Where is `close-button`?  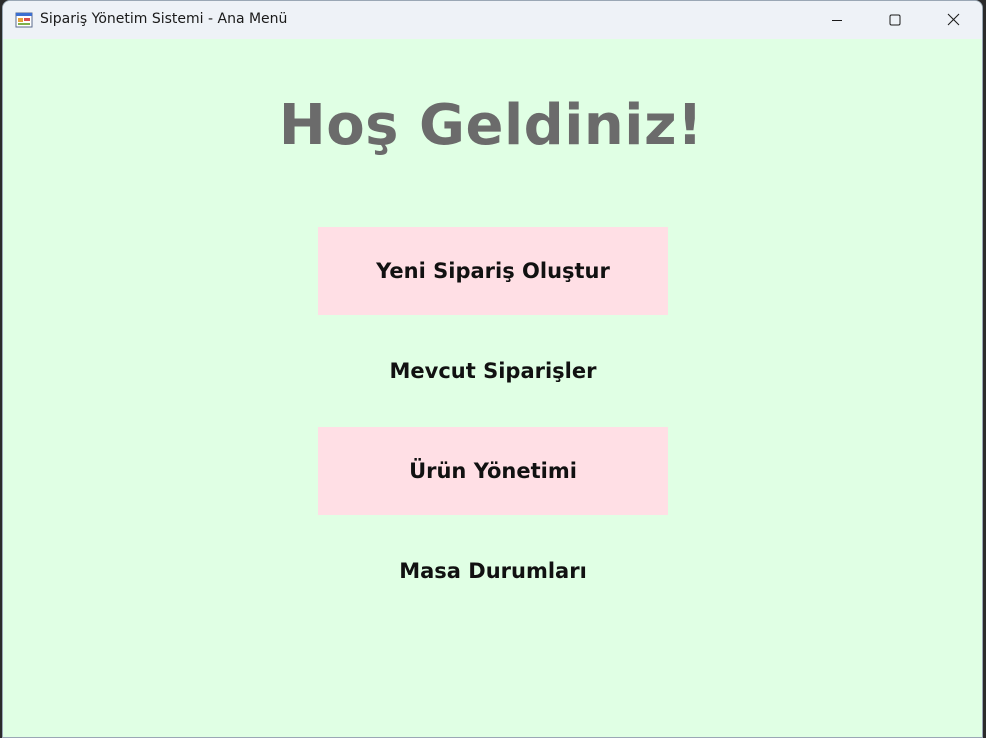
close-button is located at coordinates (953, 20).